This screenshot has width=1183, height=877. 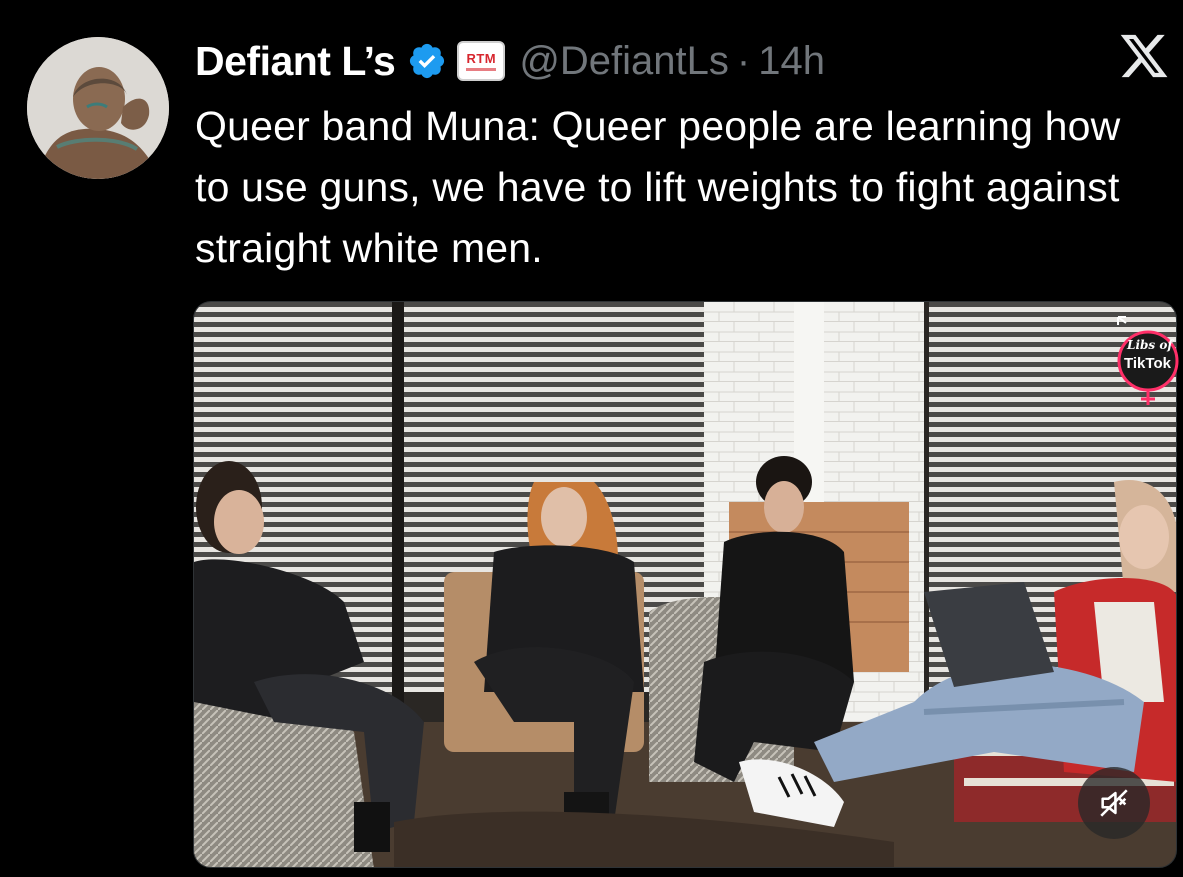 I want to click on avatar-statue-image, so click(x=98, y=108).